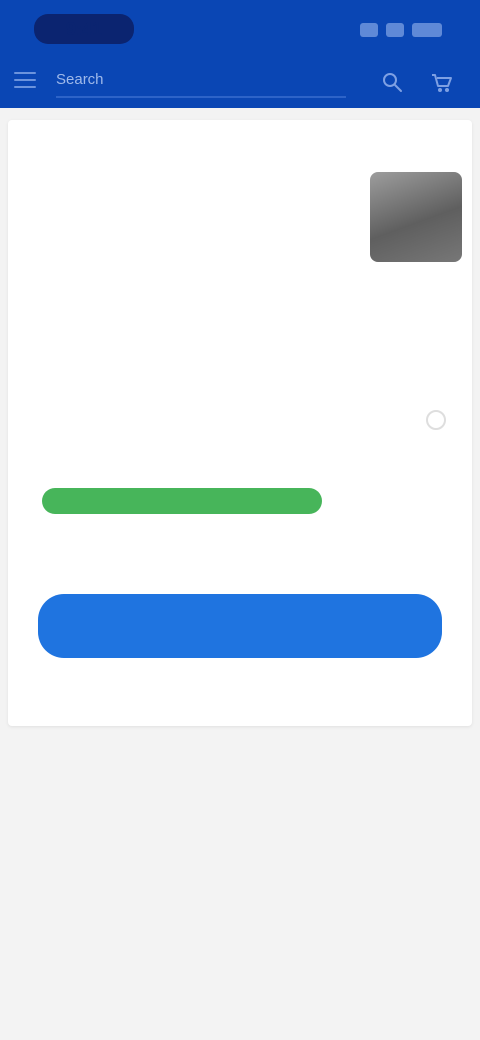  I want to click on search-row, so click(240, 82).